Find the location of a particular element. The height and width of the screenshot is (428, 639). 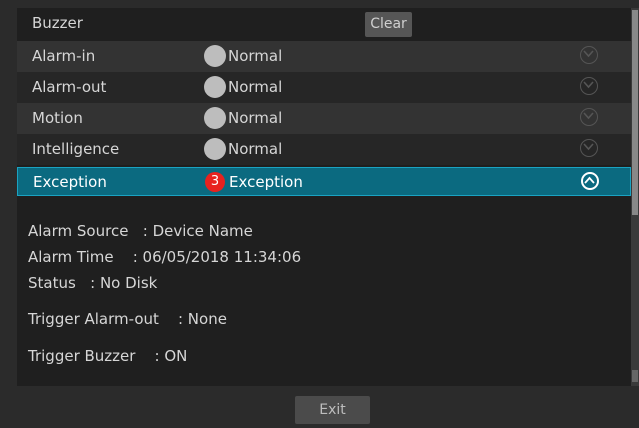

alarm-row-motion: Motion Normal is located at coordinates (324, 118).